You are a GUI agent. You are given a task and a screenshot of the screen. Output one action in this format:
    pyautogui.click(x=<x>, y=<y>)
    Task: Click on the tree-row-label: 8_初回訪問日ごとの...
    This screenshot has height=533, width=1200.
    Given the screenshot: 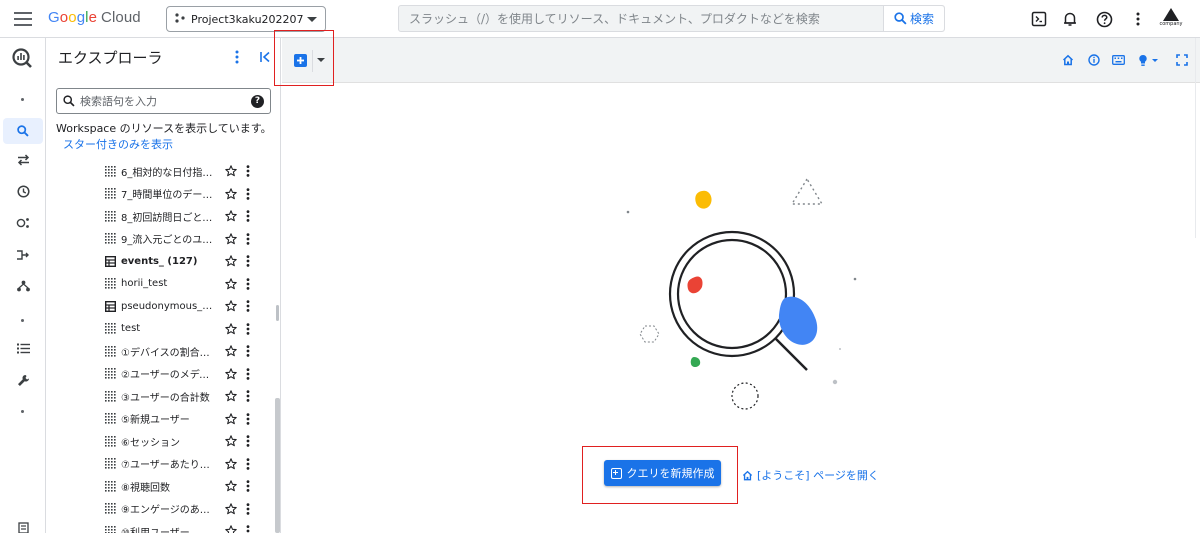 What is the action you would take?
    pyautogui.click(x=169, y=218)
    